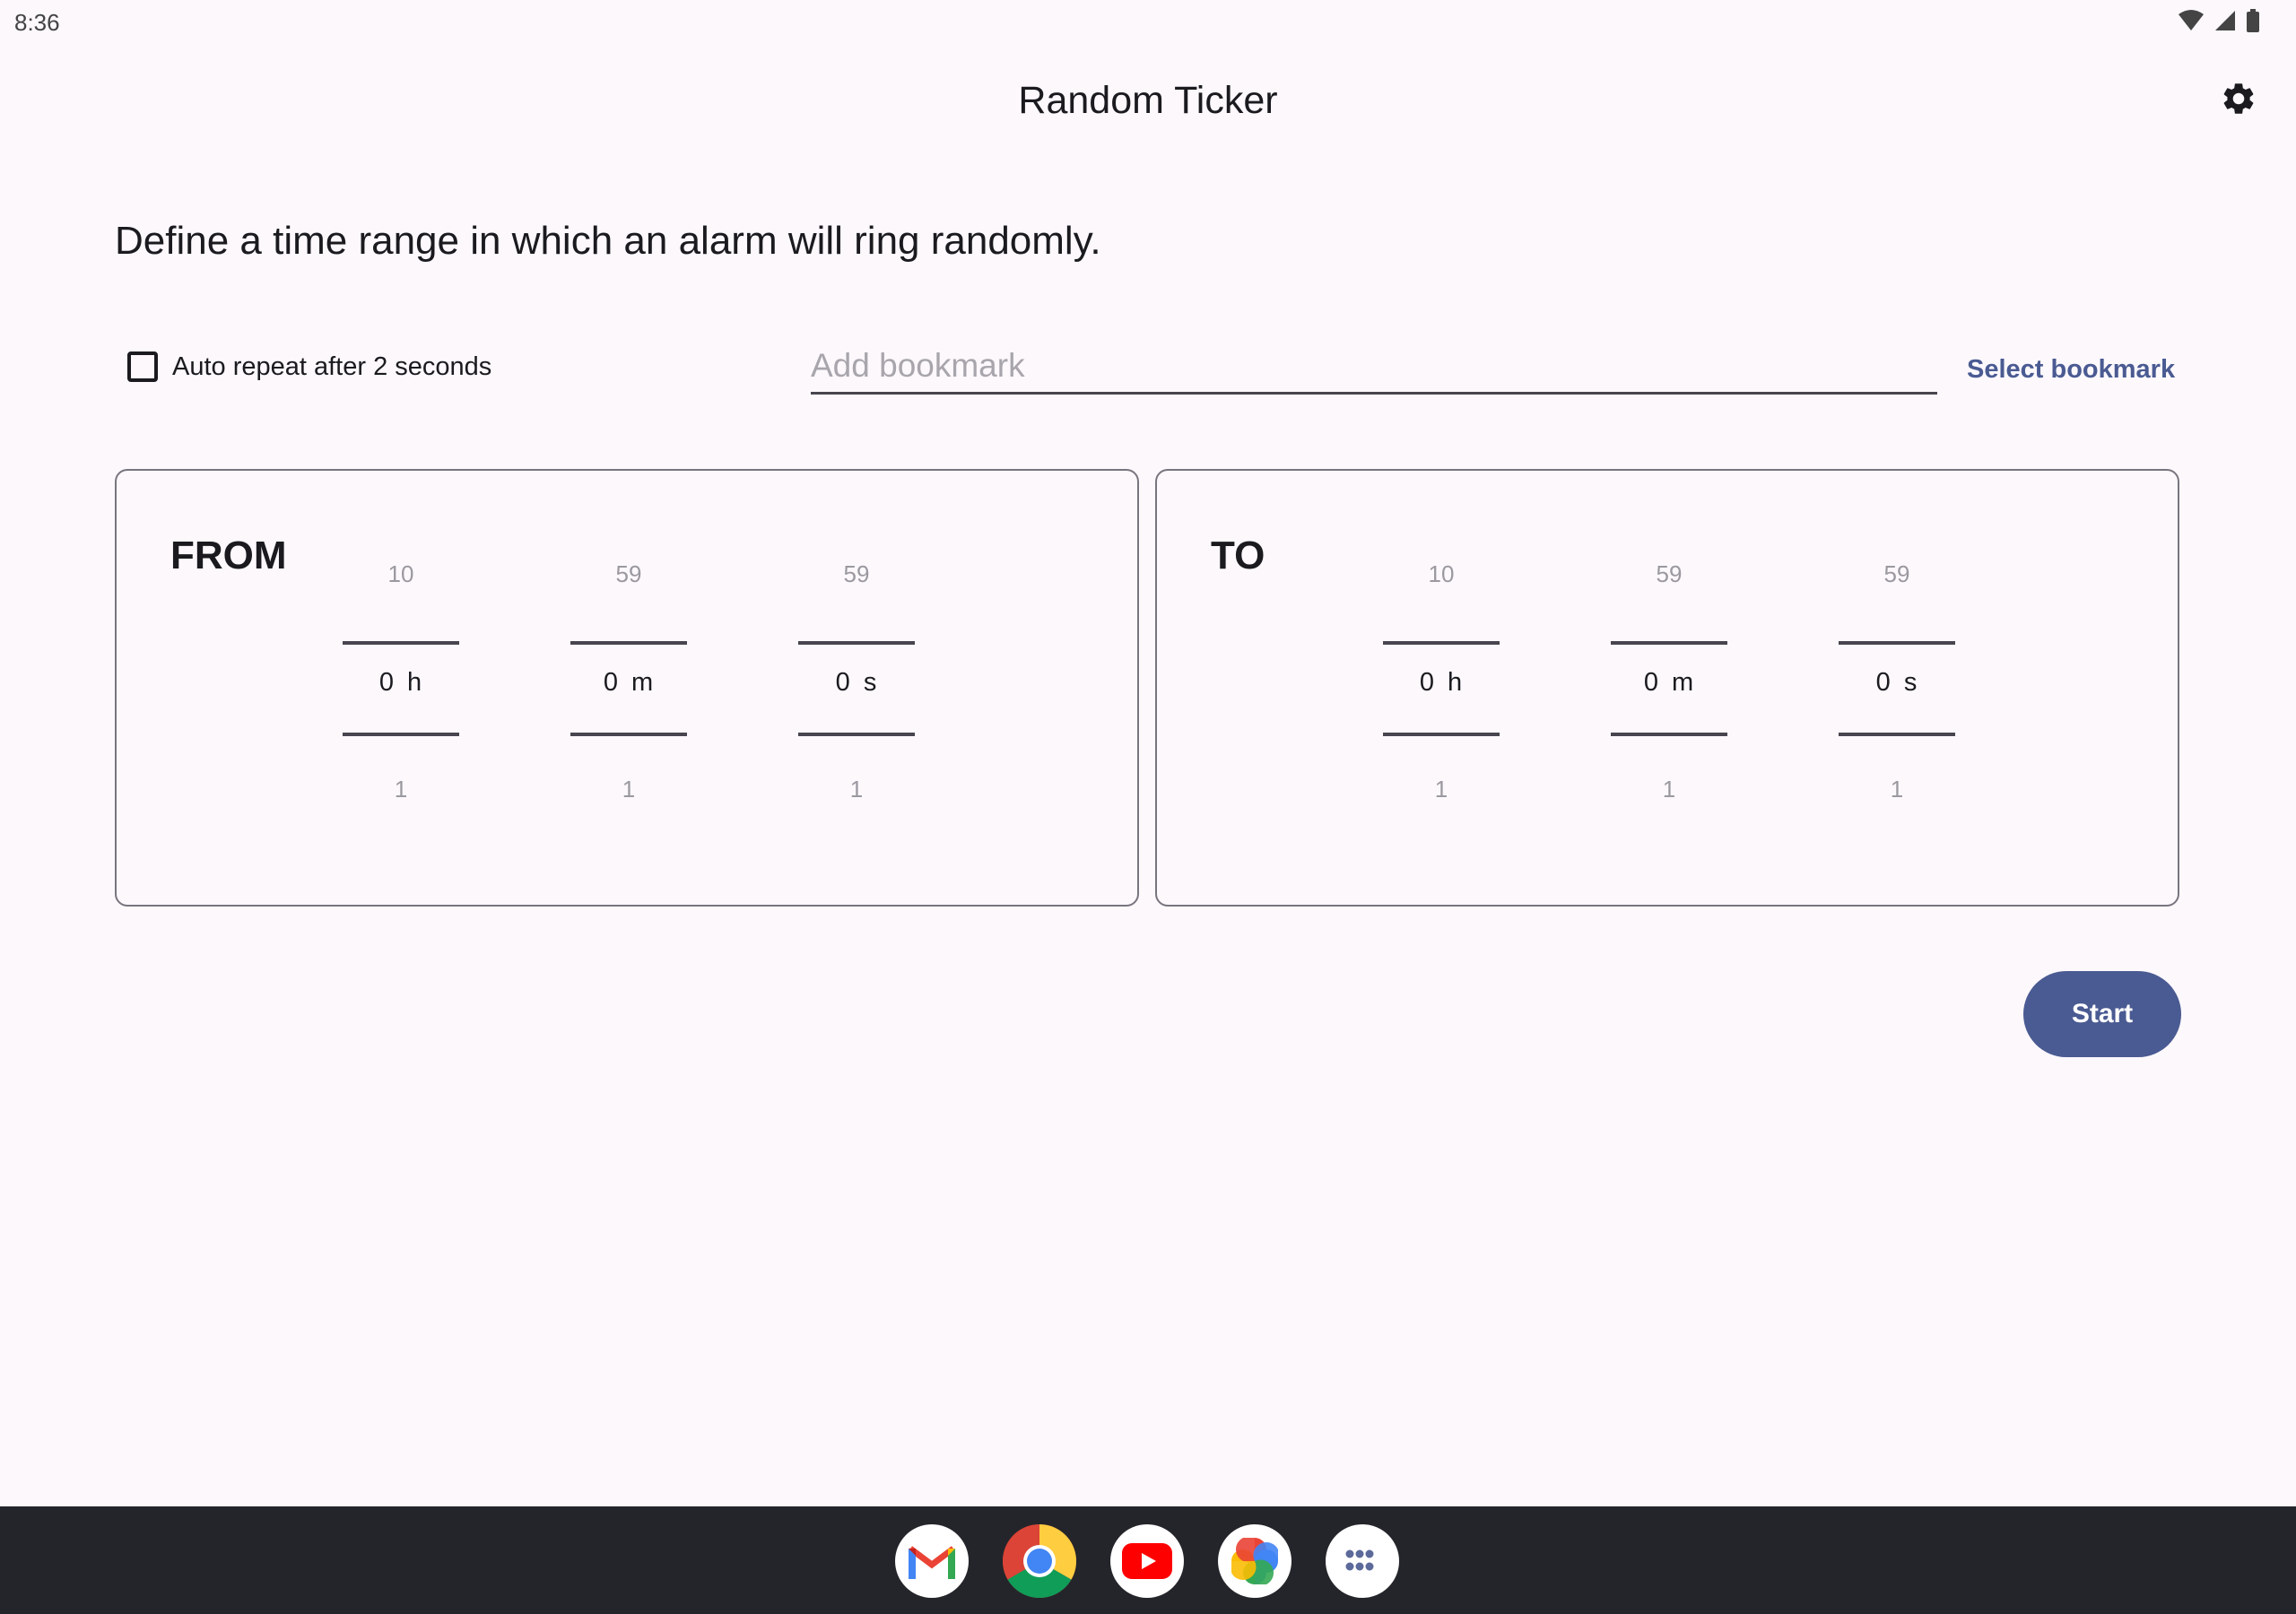 The height and width of the screenshot is (1614, 2296). What do you see at coordinates (932, 1561) in the screenshot?
I see `gmail-icon` at bounding box center [932, 1561].